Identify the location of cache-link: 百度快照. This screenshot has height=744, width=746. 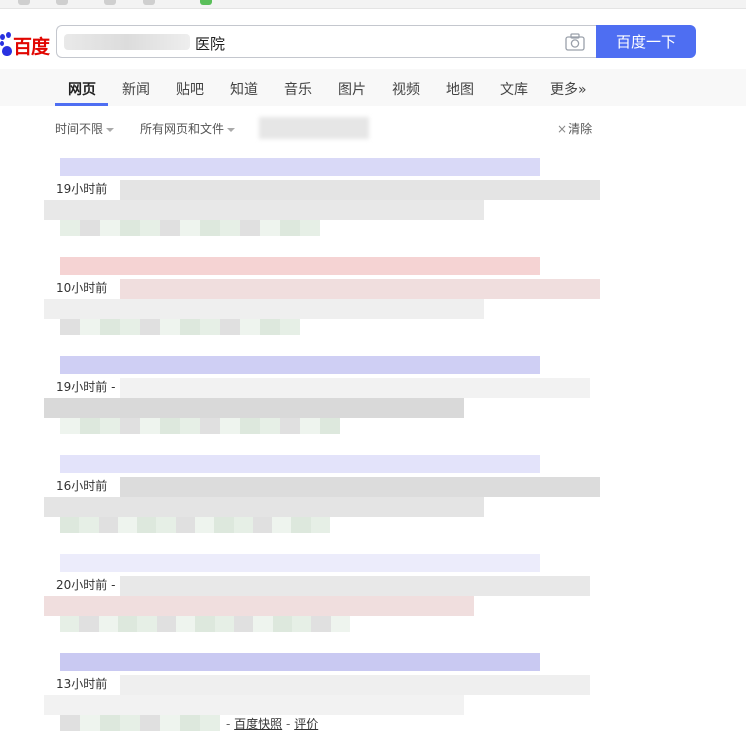
(258, 724).